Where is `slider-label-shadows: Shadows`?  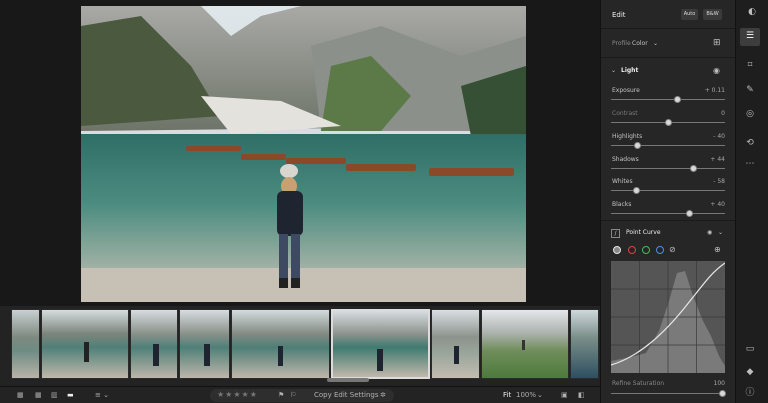 slider-label-shadows: Shadows is located at coordinates (625, 159).